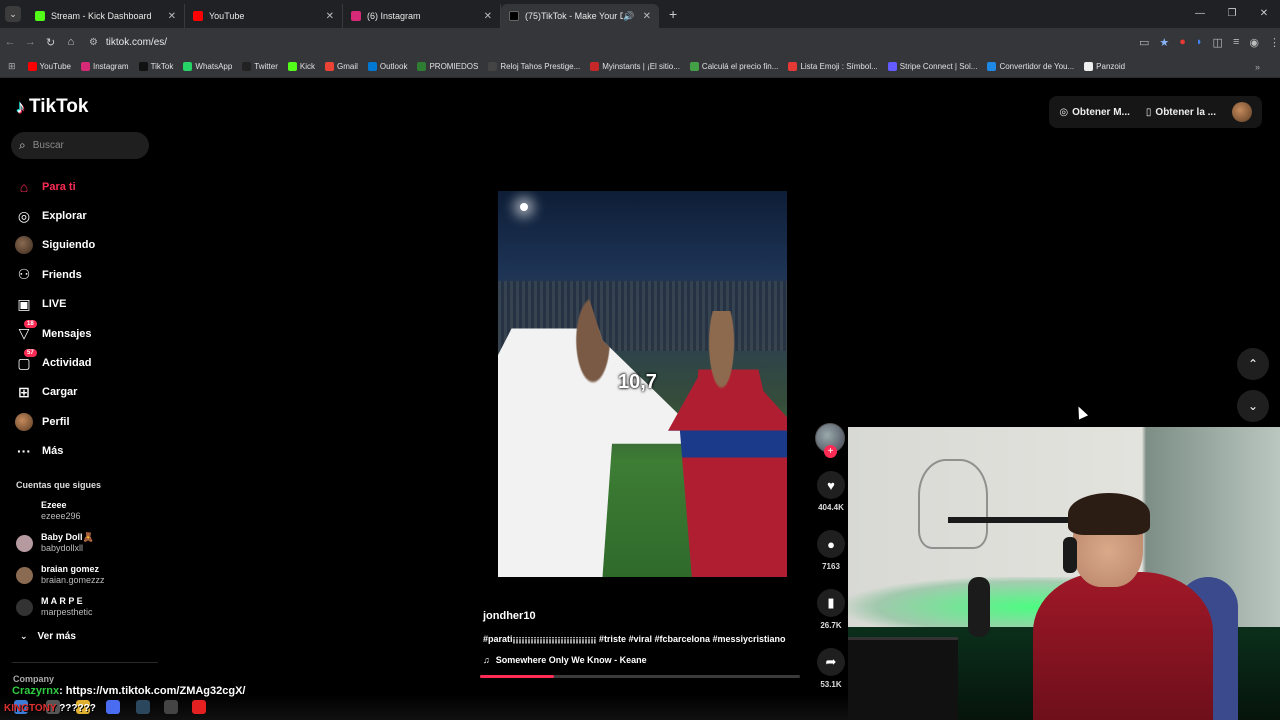  What do you see at coordinates (55, 304) in the screenshot?
I see `sidebar-item-live: ▣ LIVE` at bounding box center [55, 304].